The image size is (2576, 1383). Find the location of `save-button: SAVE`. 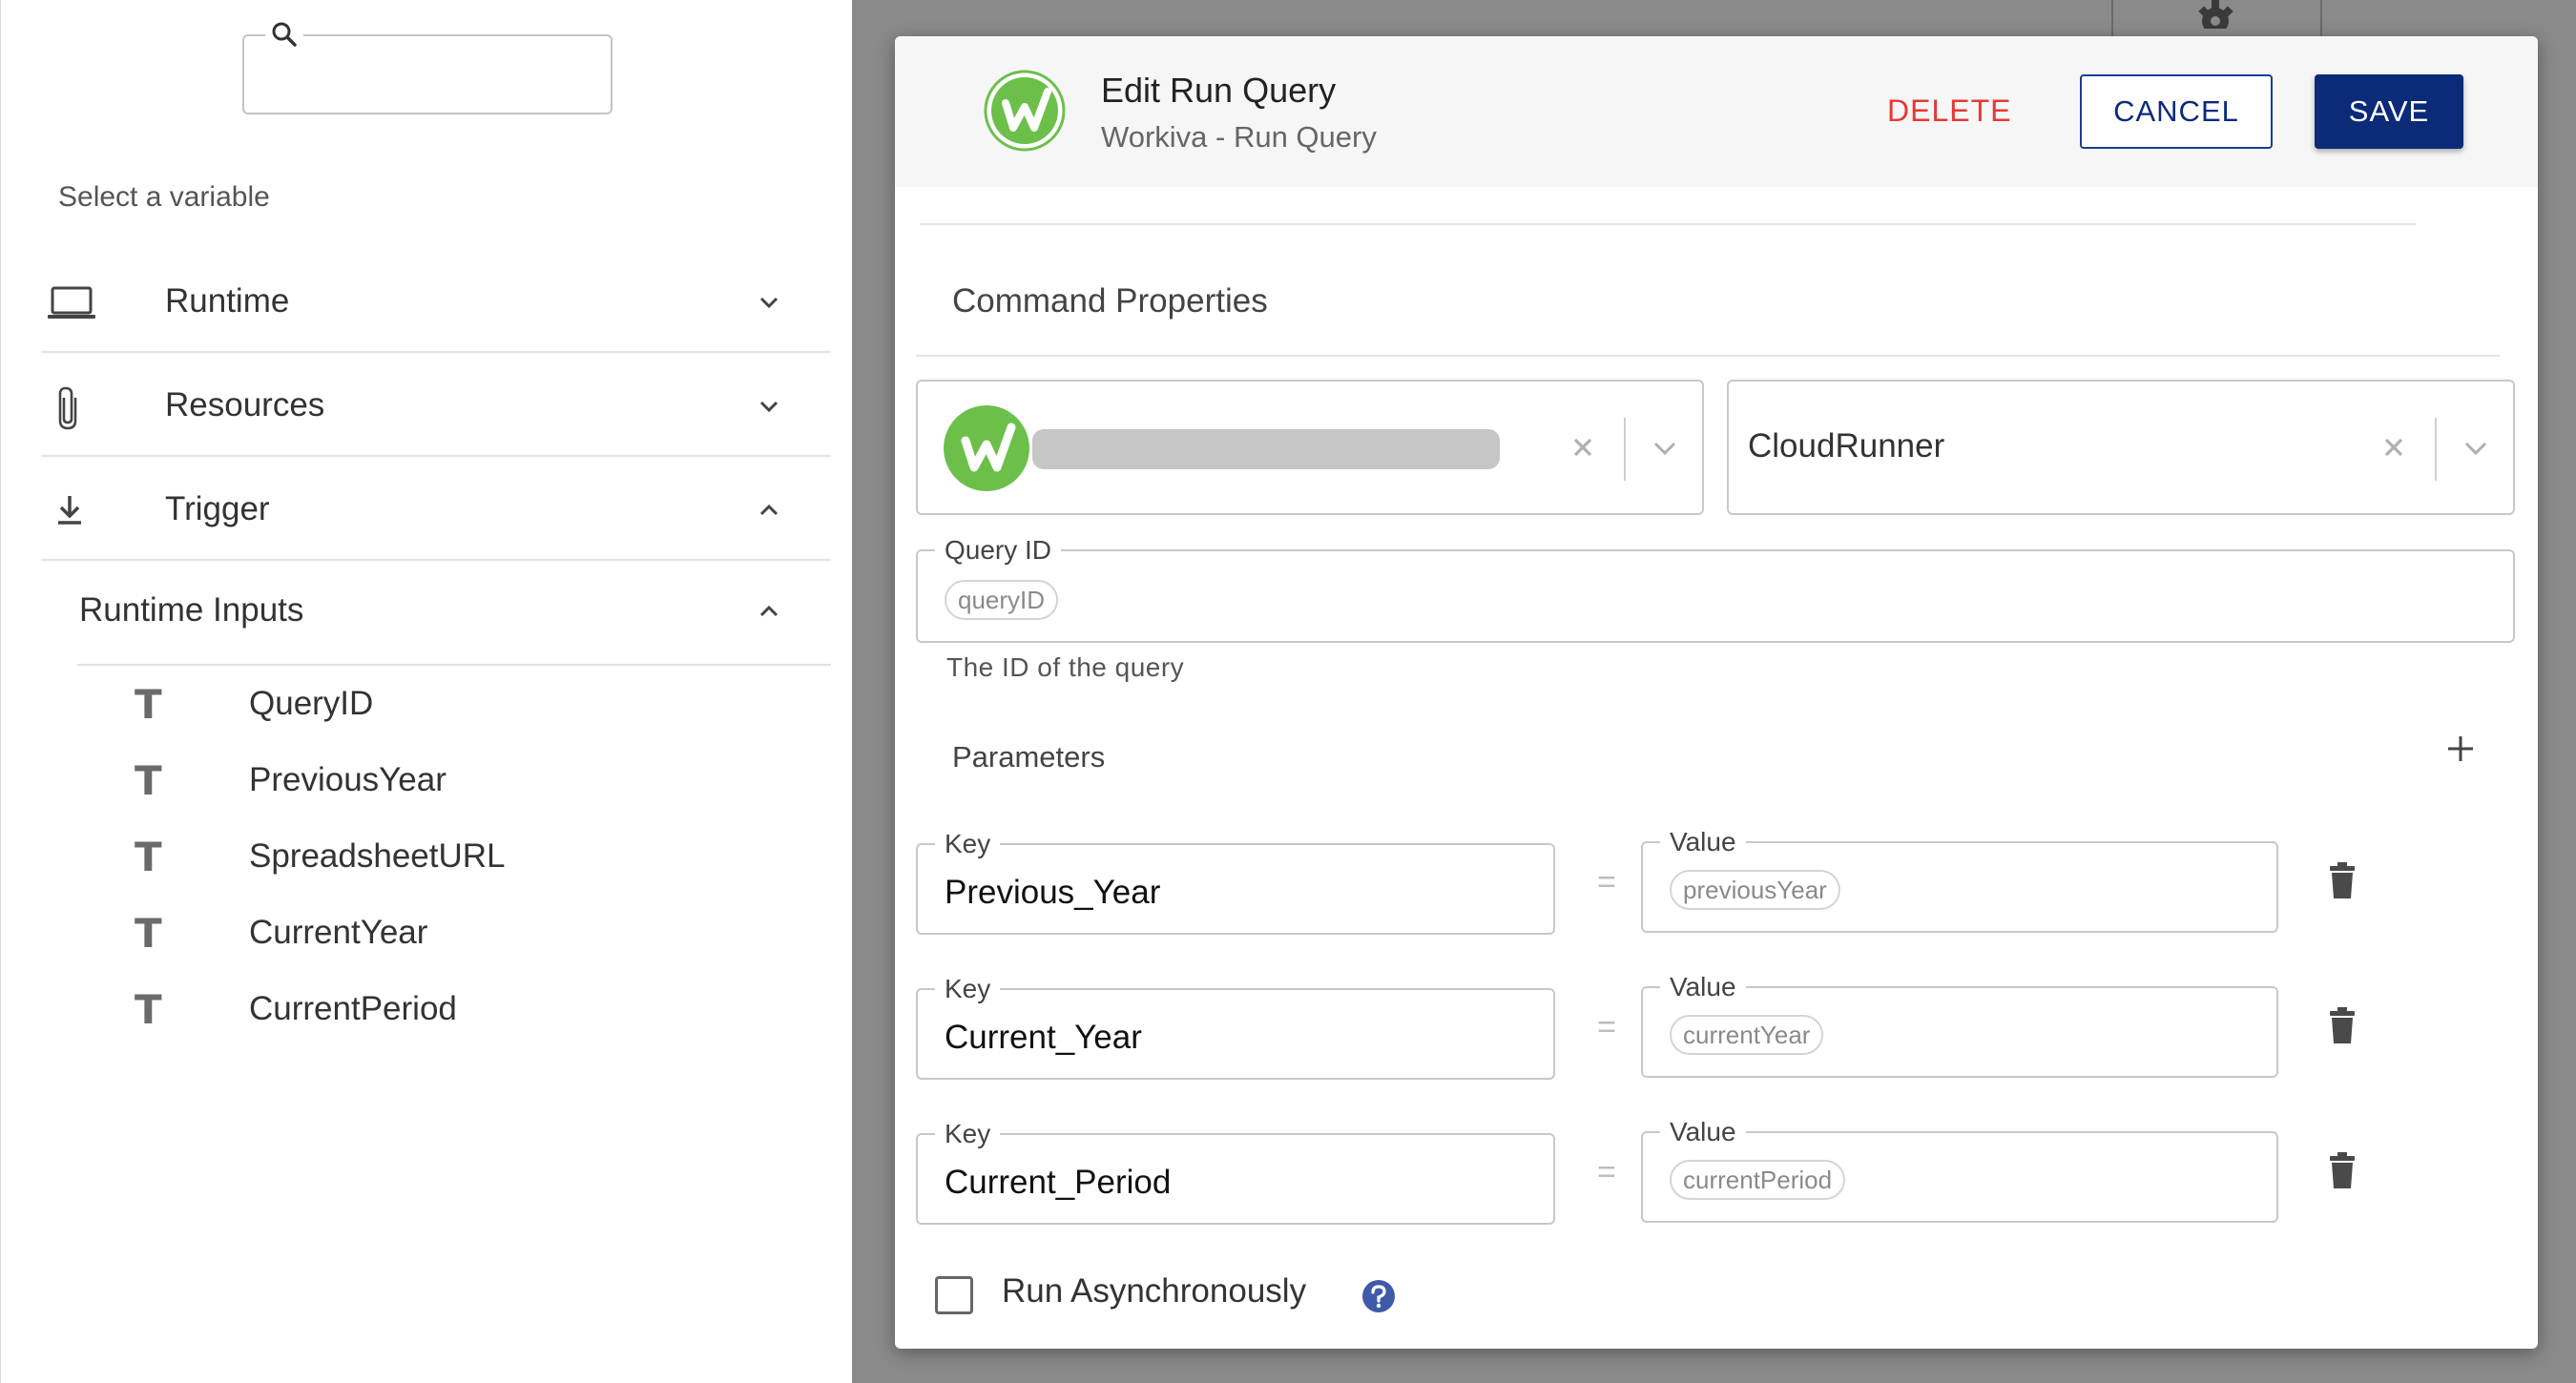

save-button: SAVE is located at coordinates (2389, 111).